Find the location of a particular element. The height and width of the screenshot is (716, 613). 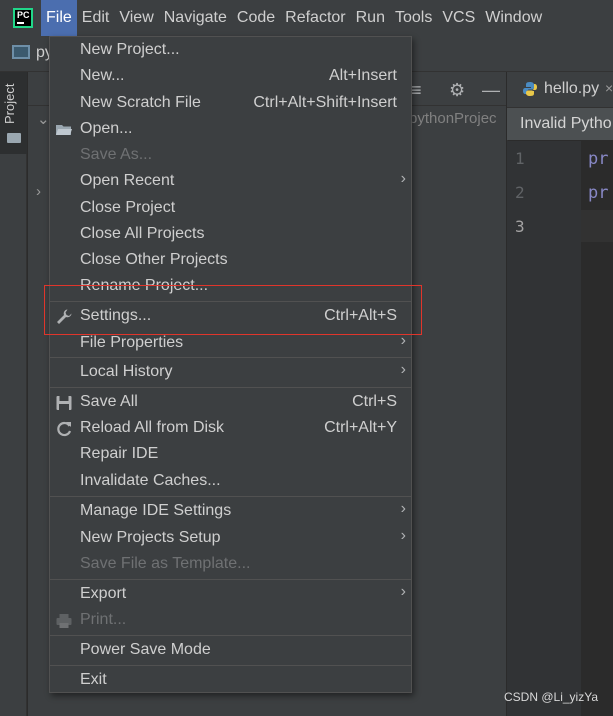

menu-item-label: Repair IDE is located at coordinates (119, 453).